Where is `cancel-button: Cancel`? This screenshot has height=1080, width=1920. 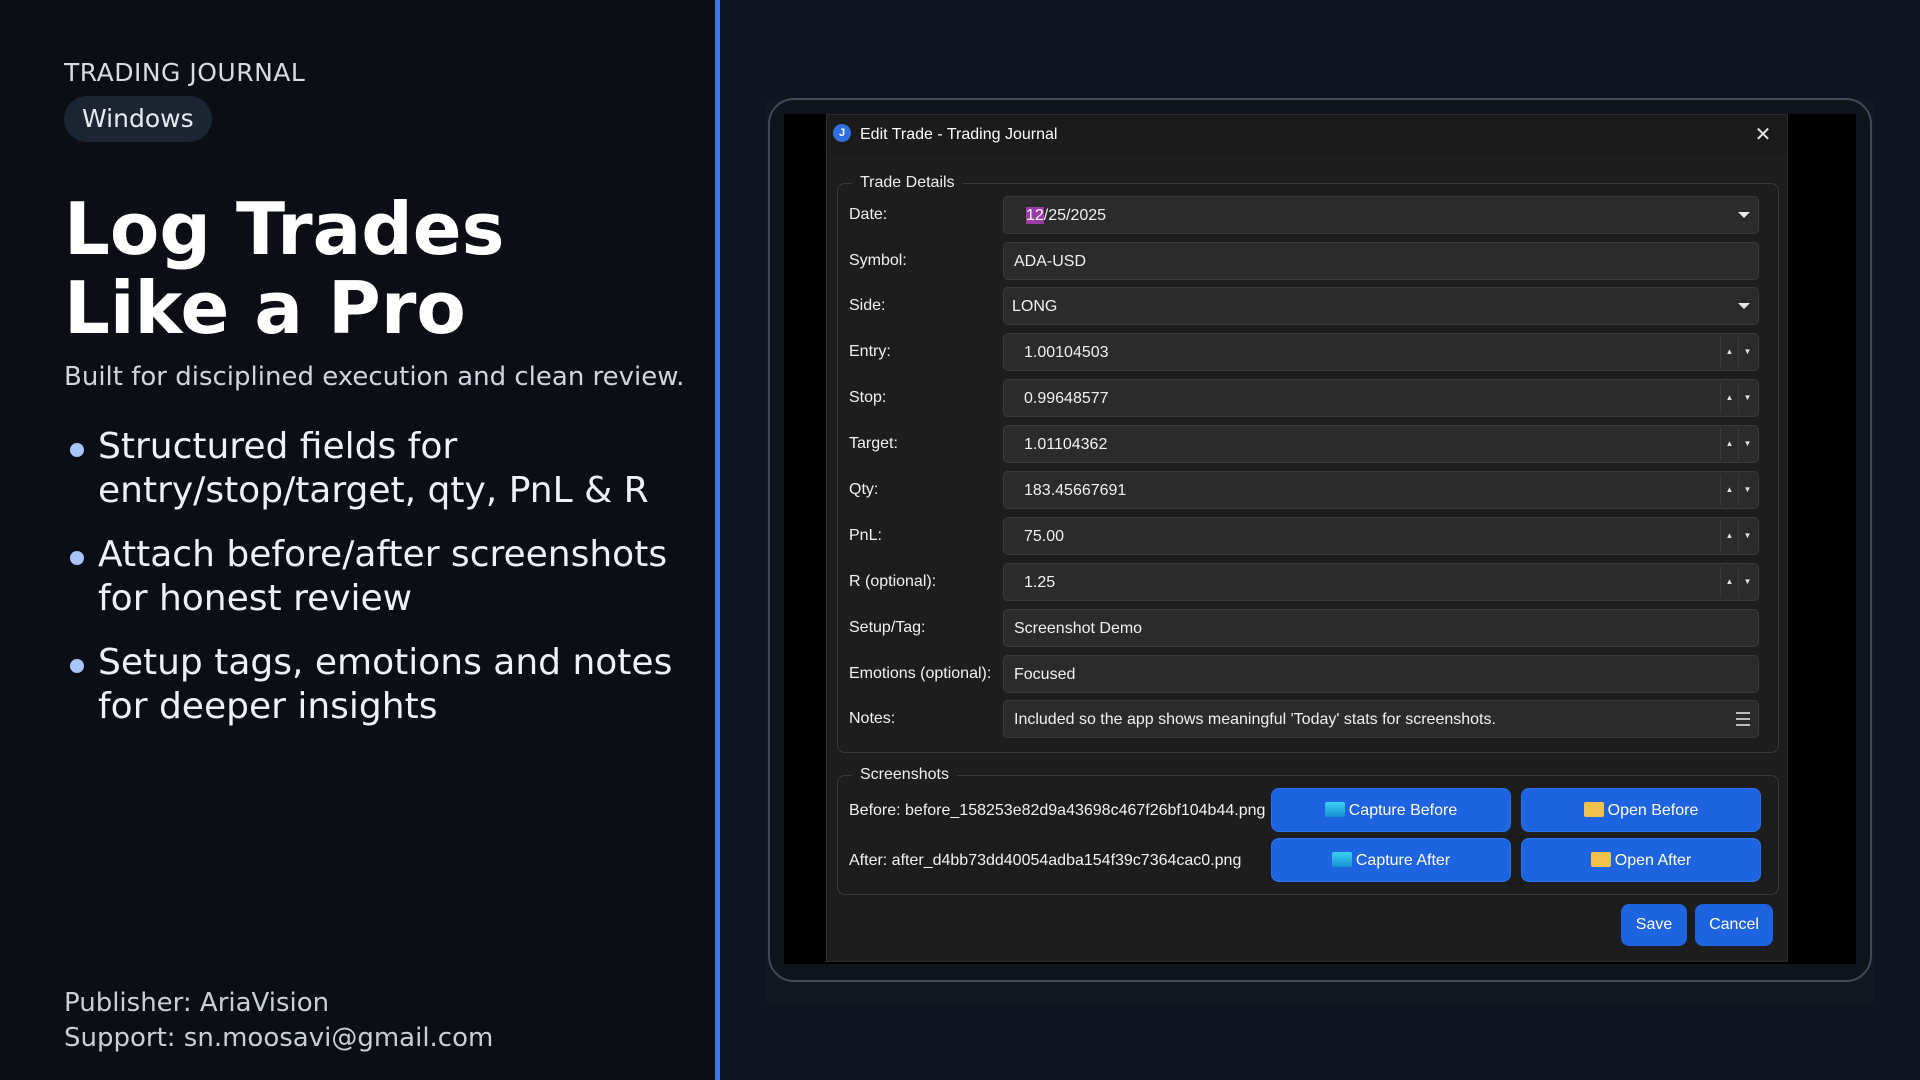 cancel-button: Cancel is located at coordinates (1734, 925).